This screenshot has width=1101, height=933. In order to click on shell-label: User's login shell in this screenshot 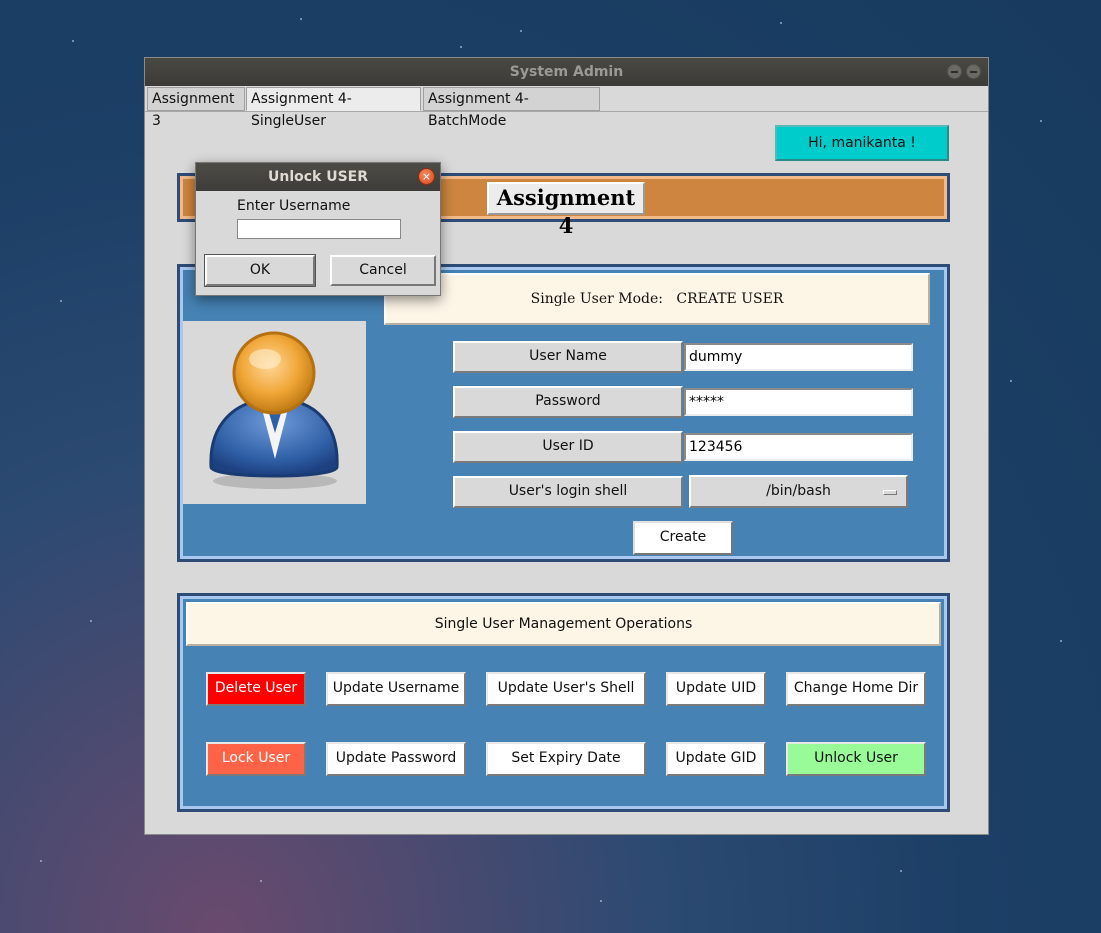, I will do `click(568, 492)`.